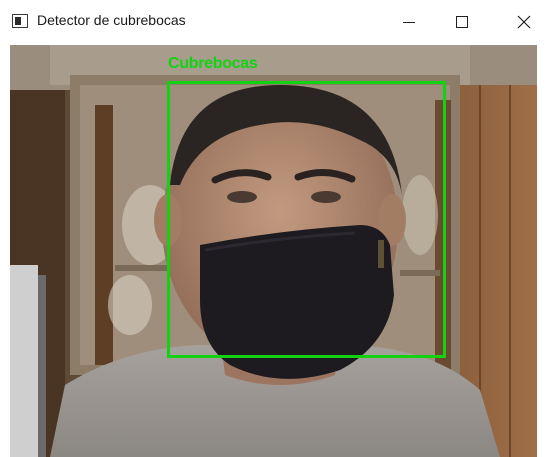  Describe the element at coordinates (213, 63) in the screenshot. I see `detection-label: Cubrebocas` at that location.